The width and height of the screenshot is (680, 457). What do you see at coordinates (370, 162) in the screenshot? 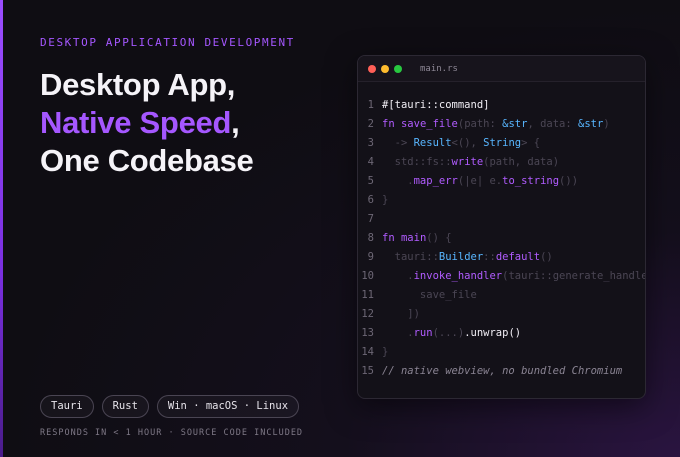
I see `line-number: 4` at bounding box center [370, 162].